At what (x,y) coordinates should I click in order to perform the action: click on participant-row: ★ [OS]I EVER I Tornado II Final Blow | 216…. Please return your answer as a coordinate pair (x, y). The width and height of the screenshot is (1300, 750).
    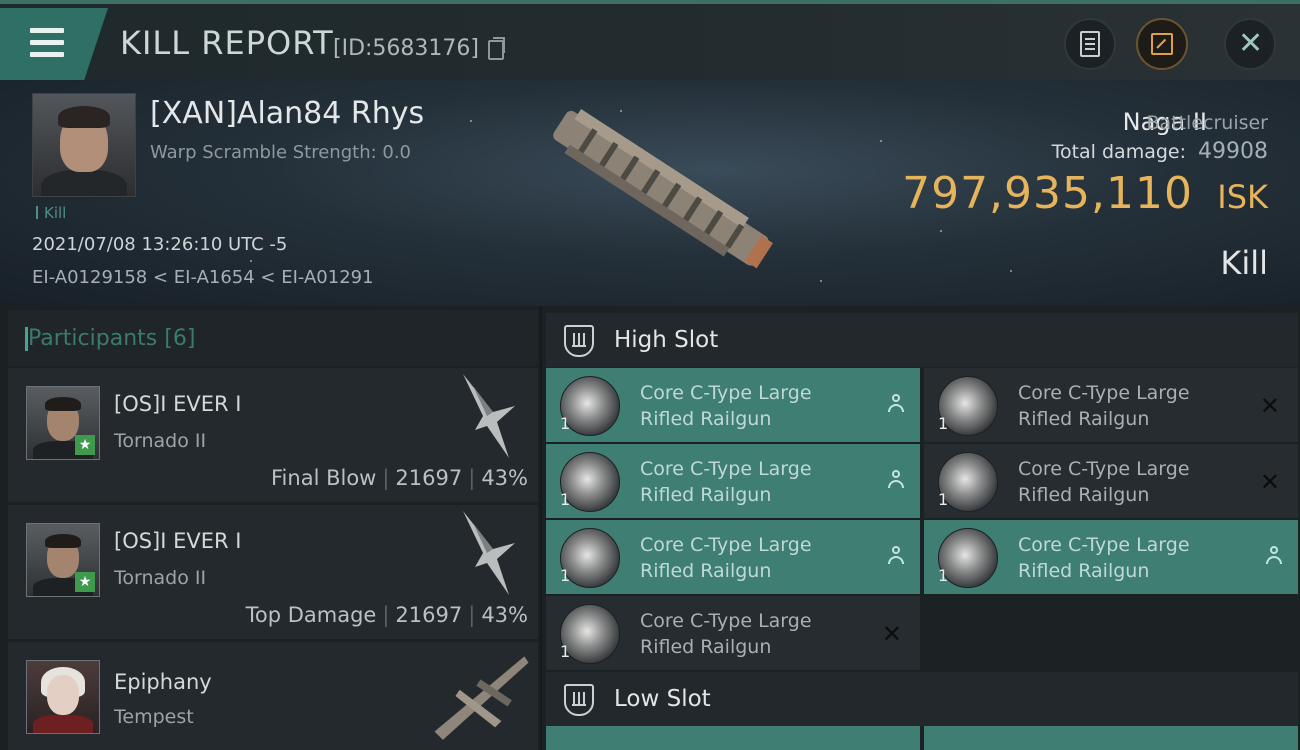
    Looking at the image, I should click on (273, 435).